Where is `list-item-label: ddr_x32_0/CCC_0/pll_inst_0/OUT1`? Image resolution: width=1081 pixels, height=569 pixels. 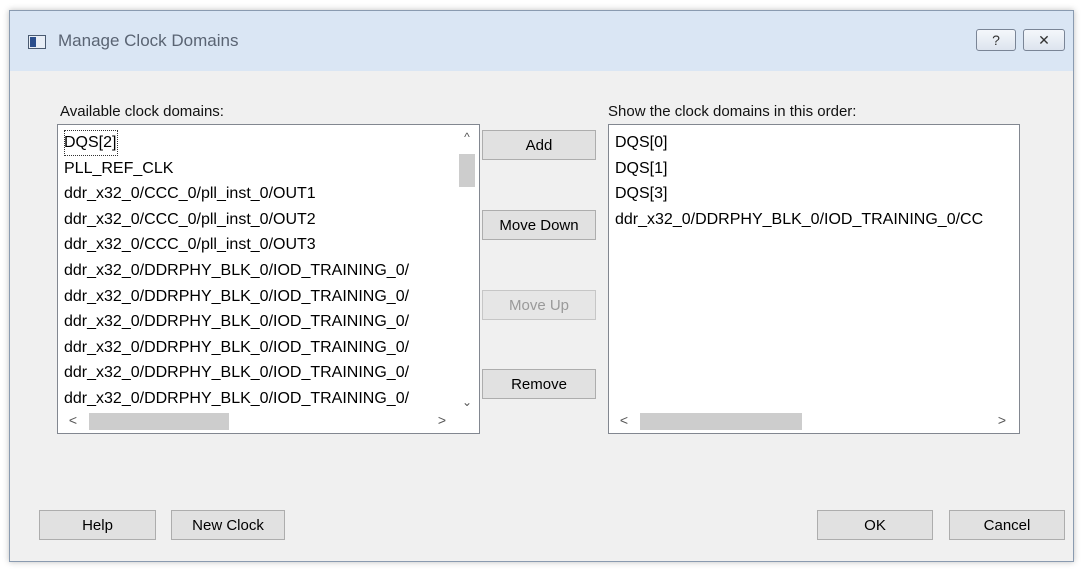
list-item-label: ddr_x32_0/CCC_0/pll_inst_0/OUT1 is located at coordinates (190, 194).